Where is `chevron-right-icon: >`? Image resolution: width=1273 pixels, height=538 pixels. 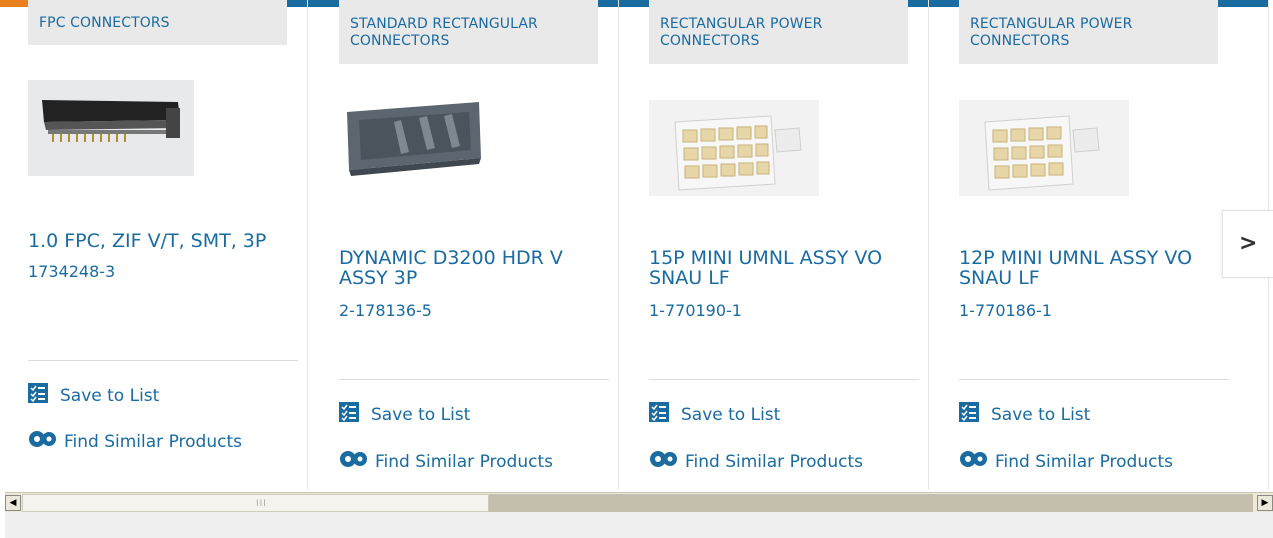
chevron-right-icon: > is located at coordinates (1248, 243).